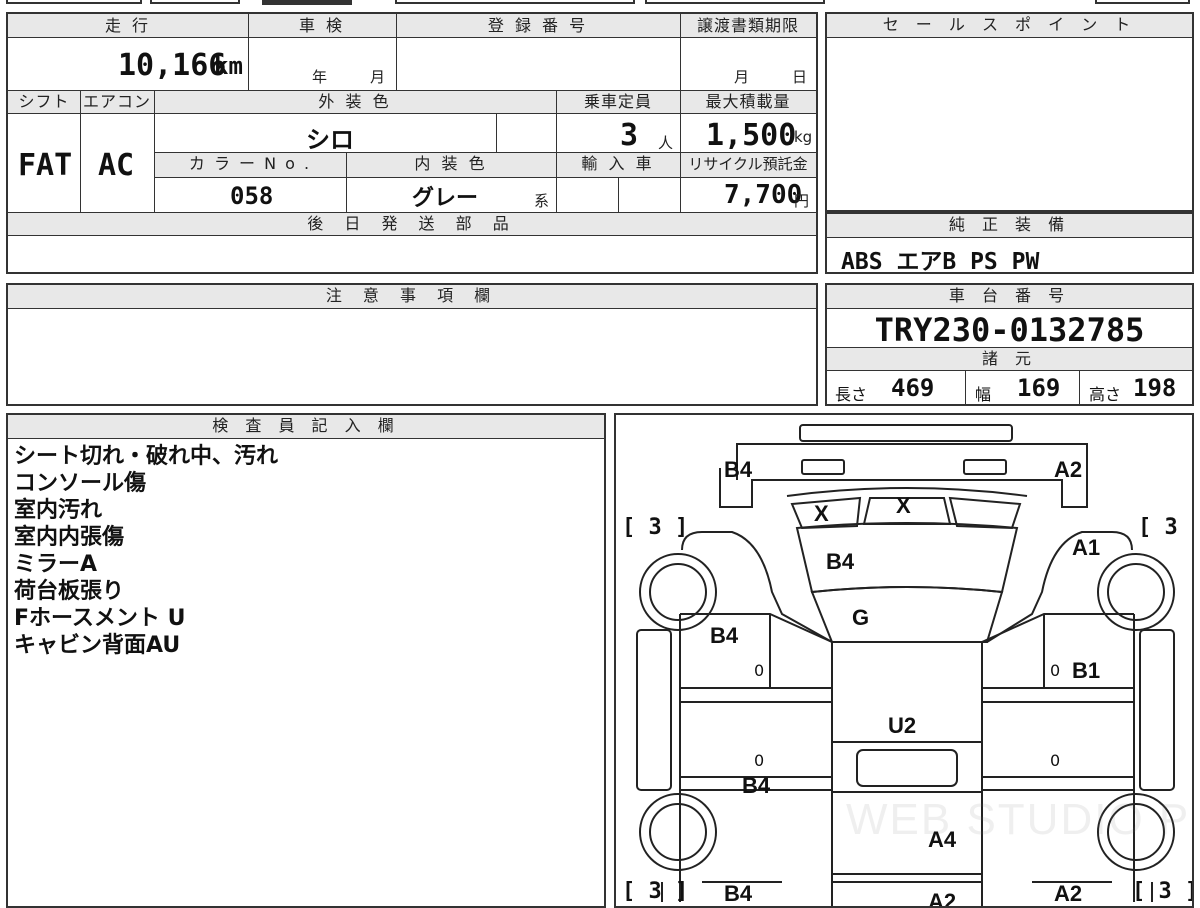 Image resolution: width=1200 pixels, height=908 pixels. I want to click on sales-point-box: セ ー ル ス ポ イ ン ト, so click(1009, 112).